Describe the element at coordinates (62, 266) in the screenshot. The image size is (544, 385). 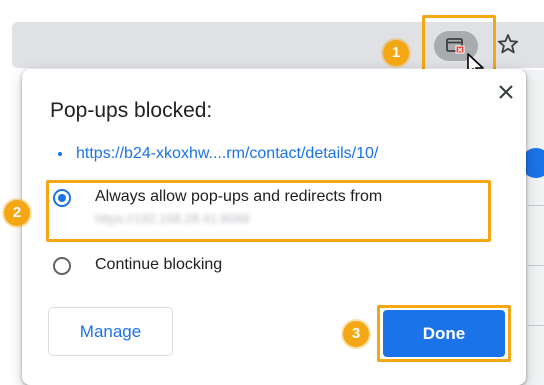
I see `radio-continue-blocking` at that location.